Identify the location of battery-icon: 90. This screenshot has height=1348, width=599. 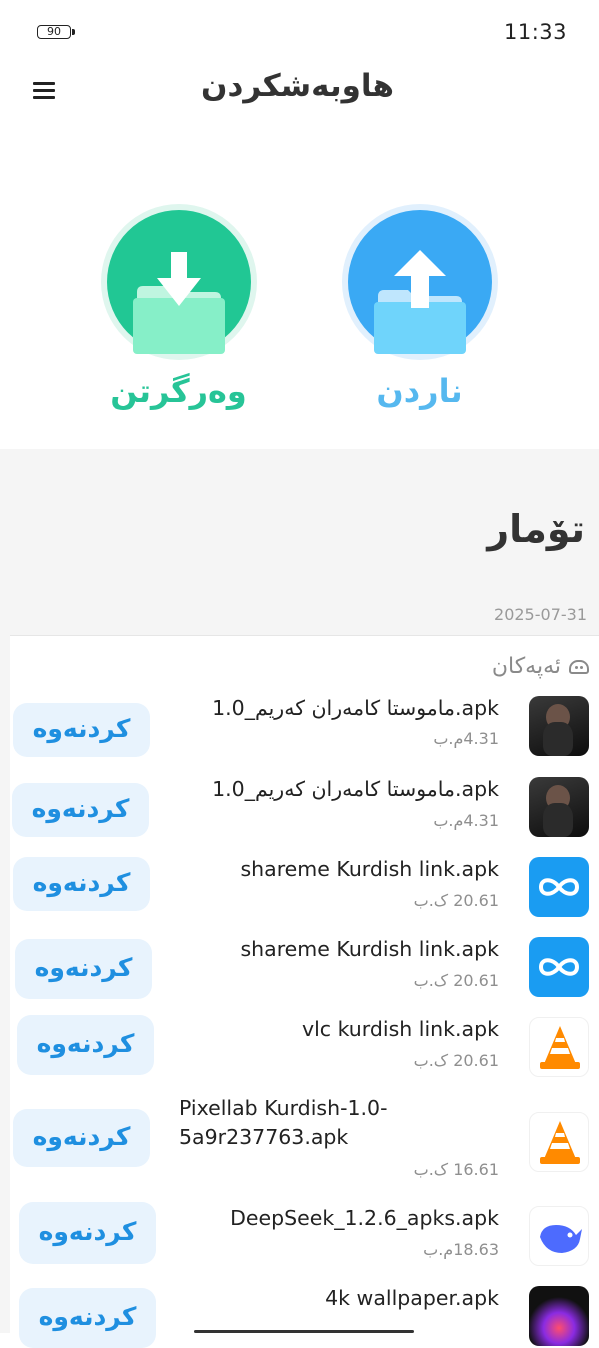
(56, 32).